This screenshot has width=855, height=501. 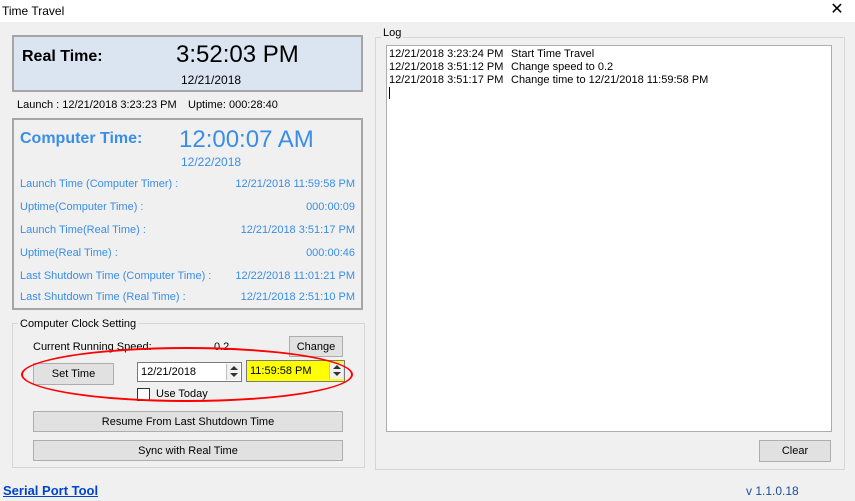 I want to click on resume-shutdown-button: Resume From Last Shutdown Time, so click(x=188, y=421).